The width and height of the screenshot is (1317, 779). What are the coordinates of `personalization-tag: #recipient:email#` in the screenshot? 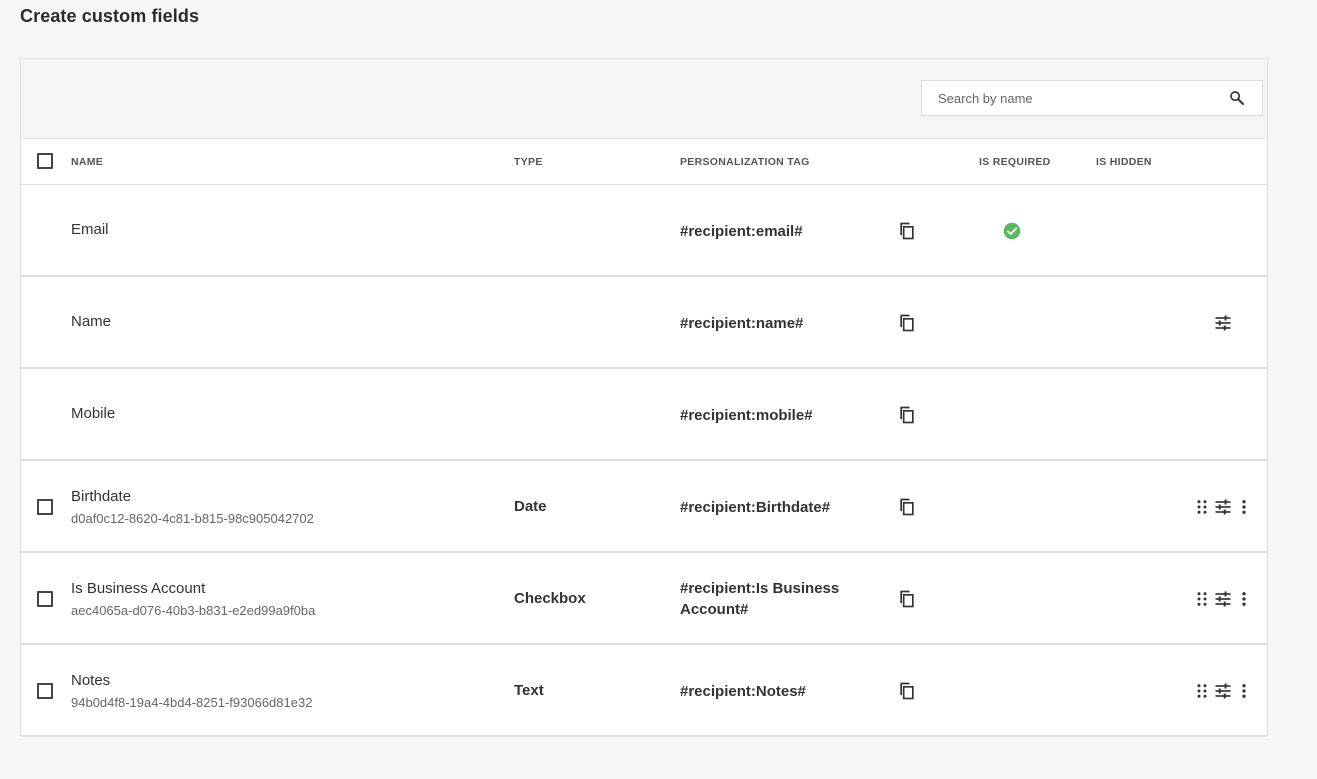 It's located at (741, 231).